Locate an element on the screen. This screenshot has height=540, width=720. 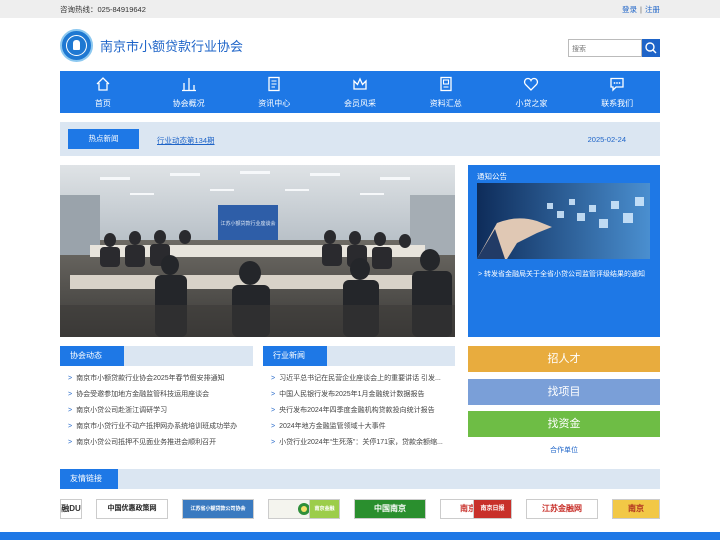
hot-news-date: 2025-02-24 is located at coordinates (606, 139).